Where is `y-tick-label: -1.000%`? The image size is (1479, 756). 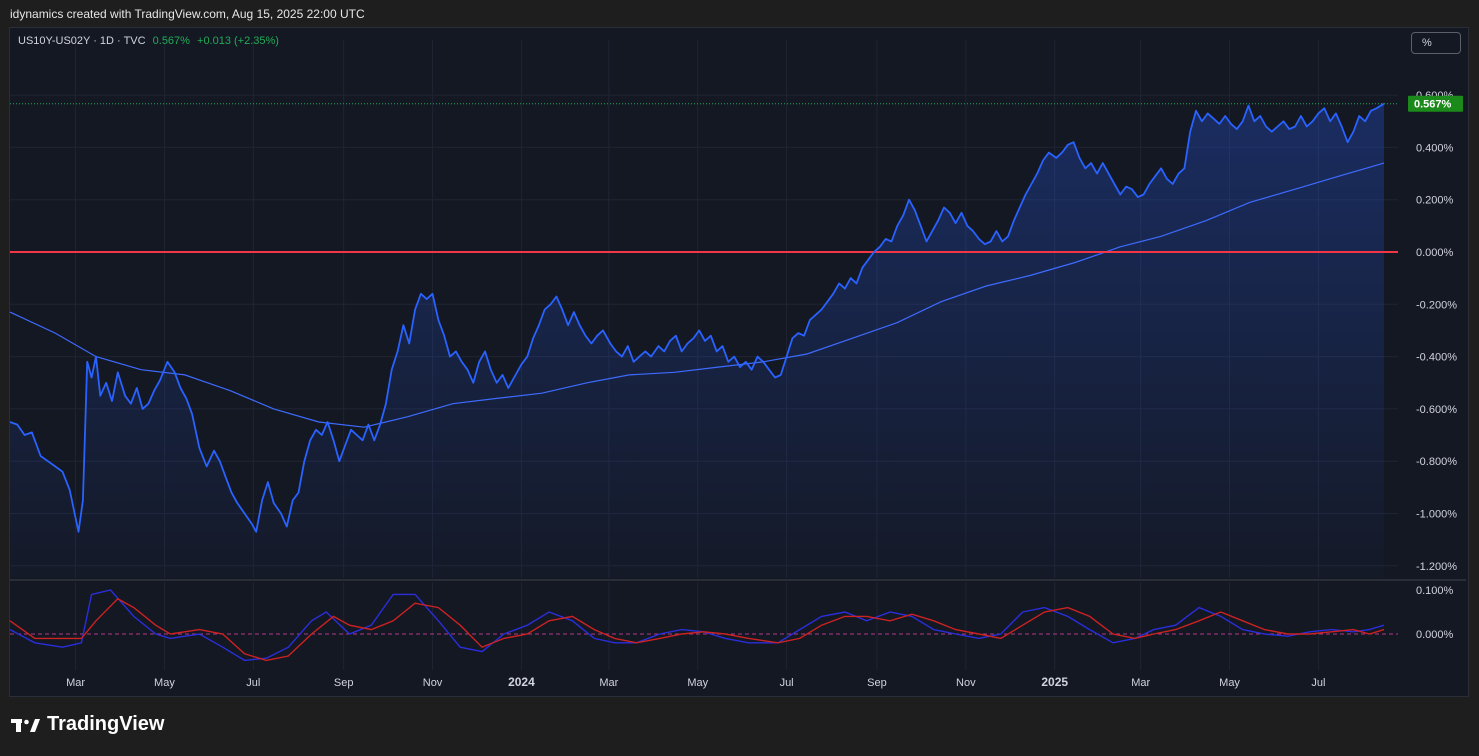
y-tick-label: -1.000% is located at coordinates (1436, 515).